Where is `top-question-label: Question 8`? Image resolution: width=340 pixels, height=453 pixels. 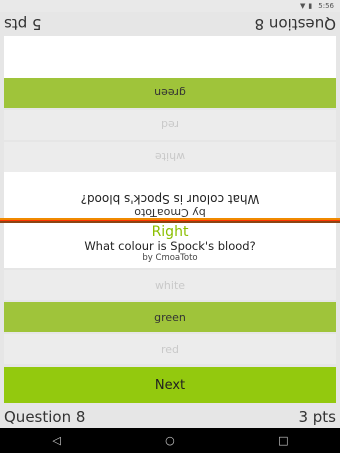 top-question-label: Question 8 is located at coordinates (295, 24).